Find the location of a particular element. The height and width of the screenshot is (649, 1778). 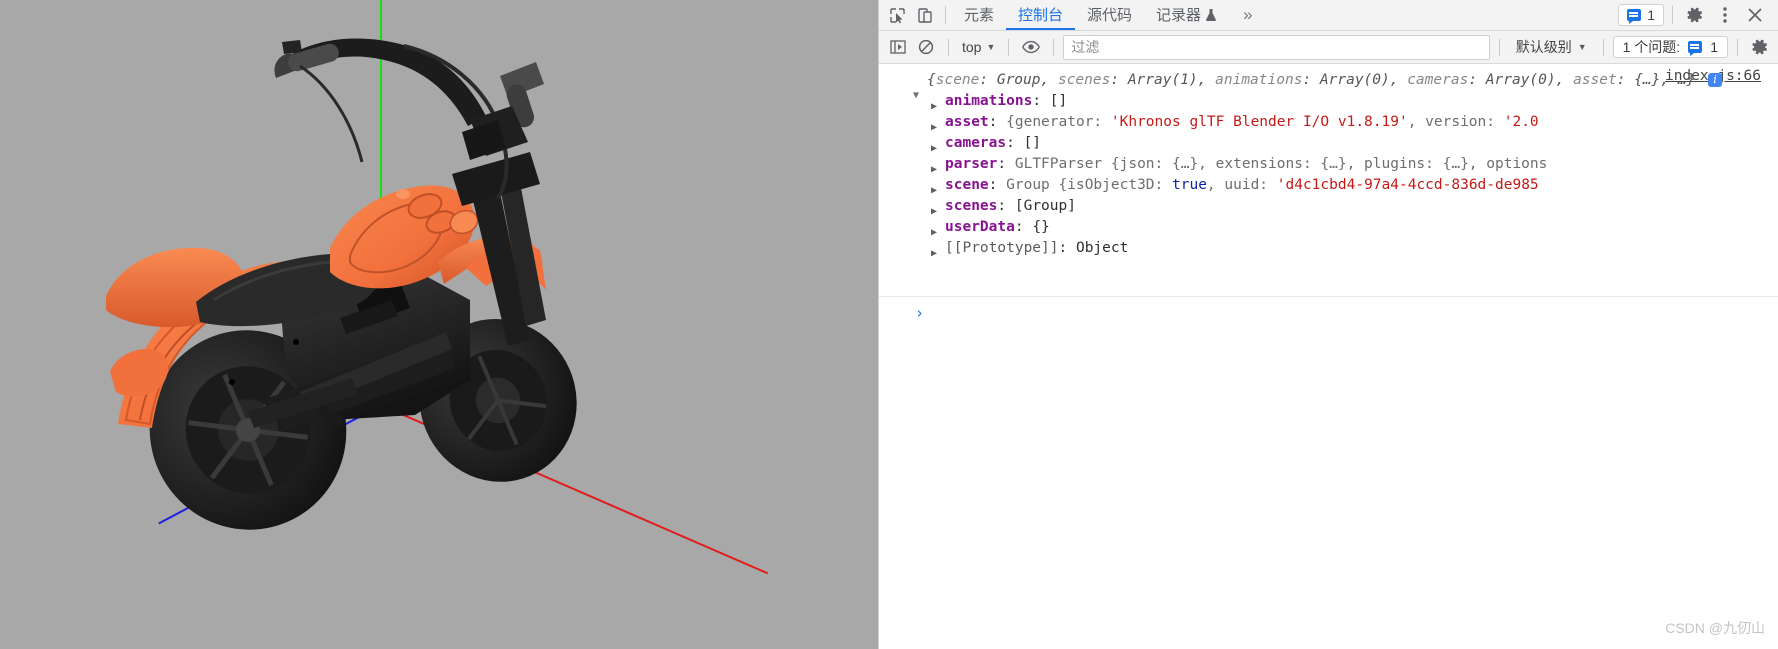

tab-recorder: 记录器 is located at coordinates (1186, 15).